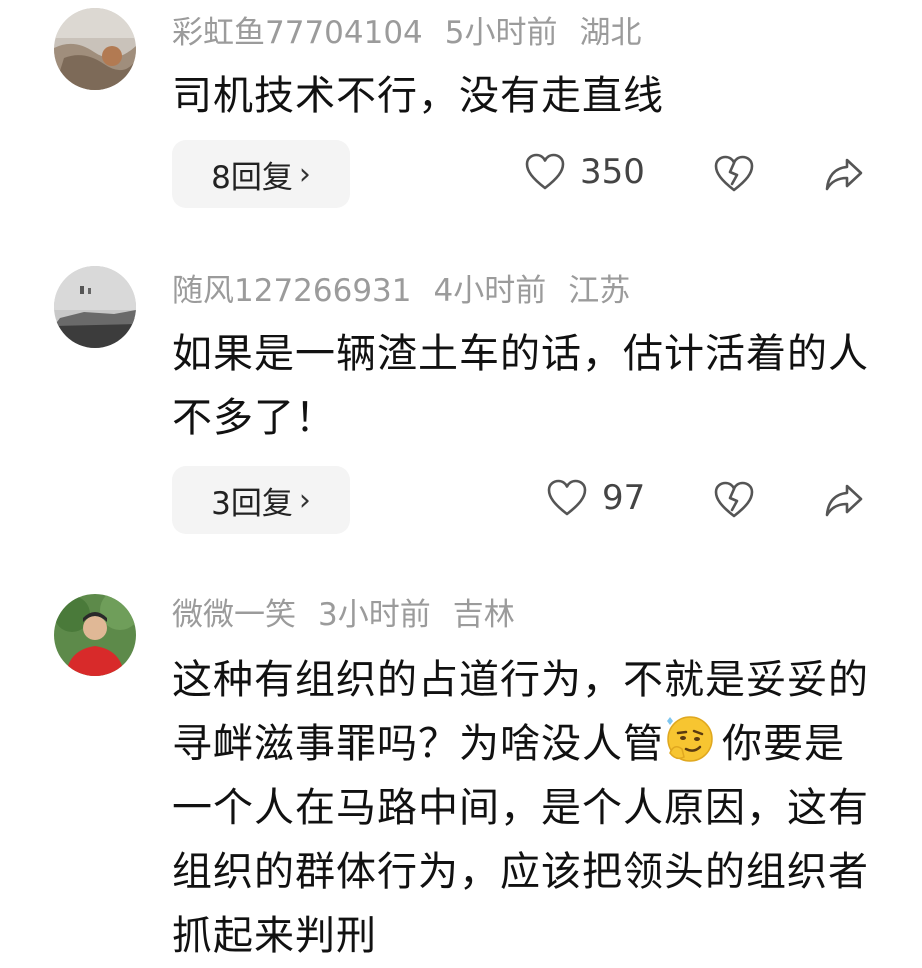  I want to click on like-button: 97, so click(595, 498).